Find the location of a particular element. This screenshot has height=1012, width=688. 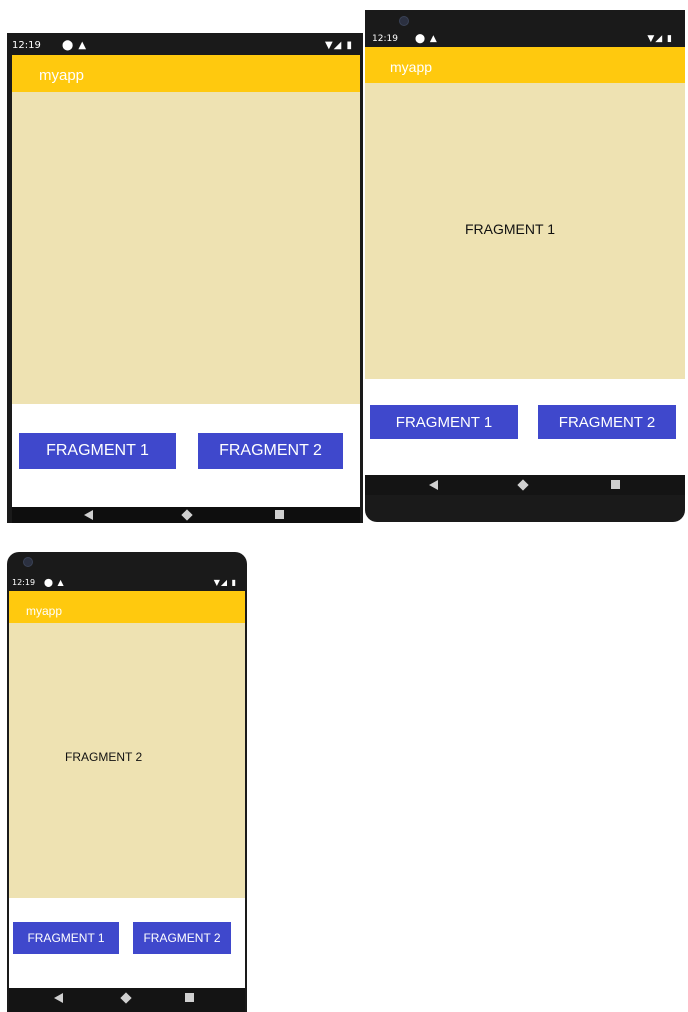

fragment-container: FRAGMENT 2 is located at coordinates (127, 760).